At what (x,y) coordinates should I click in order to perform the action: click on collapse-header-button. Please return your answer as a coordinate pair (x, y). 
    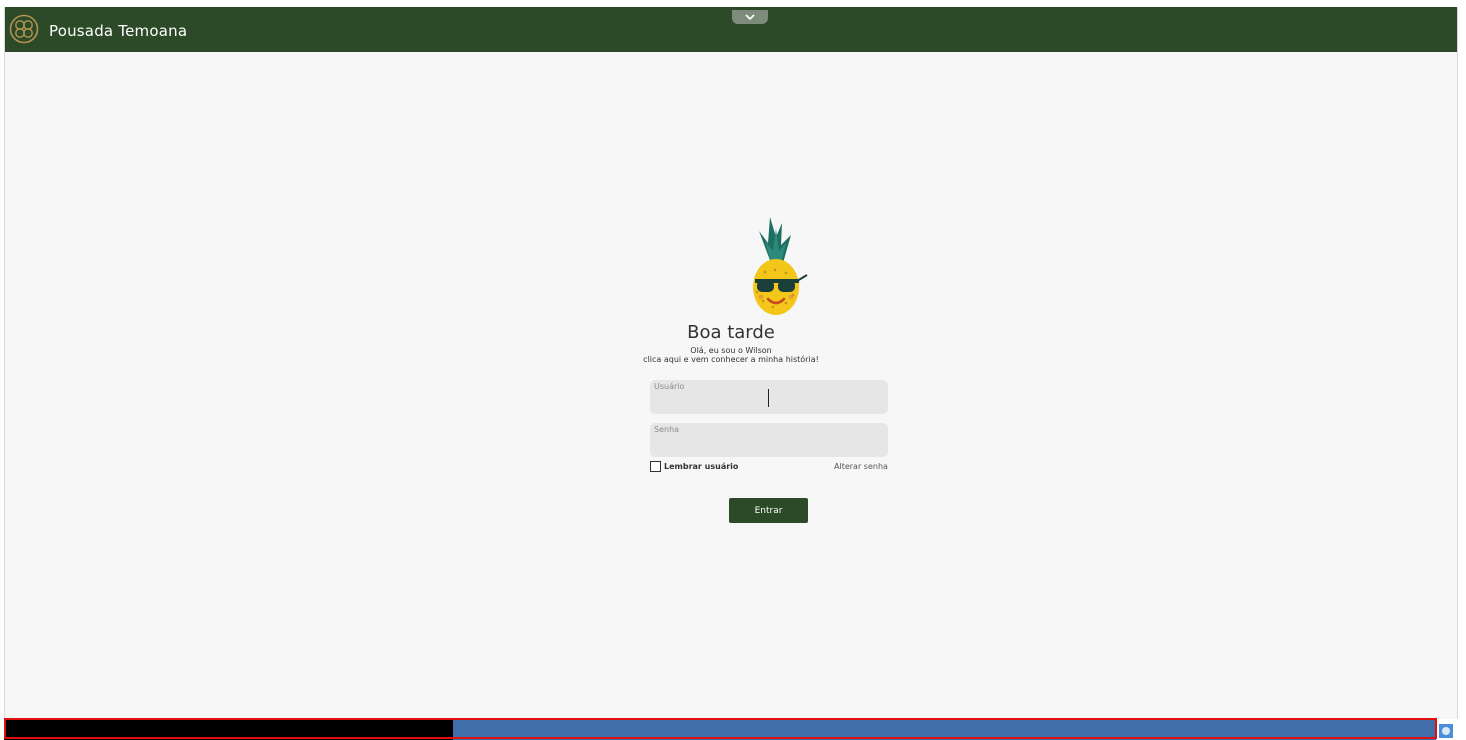
    Looking at the image, I should click on (750, 17).